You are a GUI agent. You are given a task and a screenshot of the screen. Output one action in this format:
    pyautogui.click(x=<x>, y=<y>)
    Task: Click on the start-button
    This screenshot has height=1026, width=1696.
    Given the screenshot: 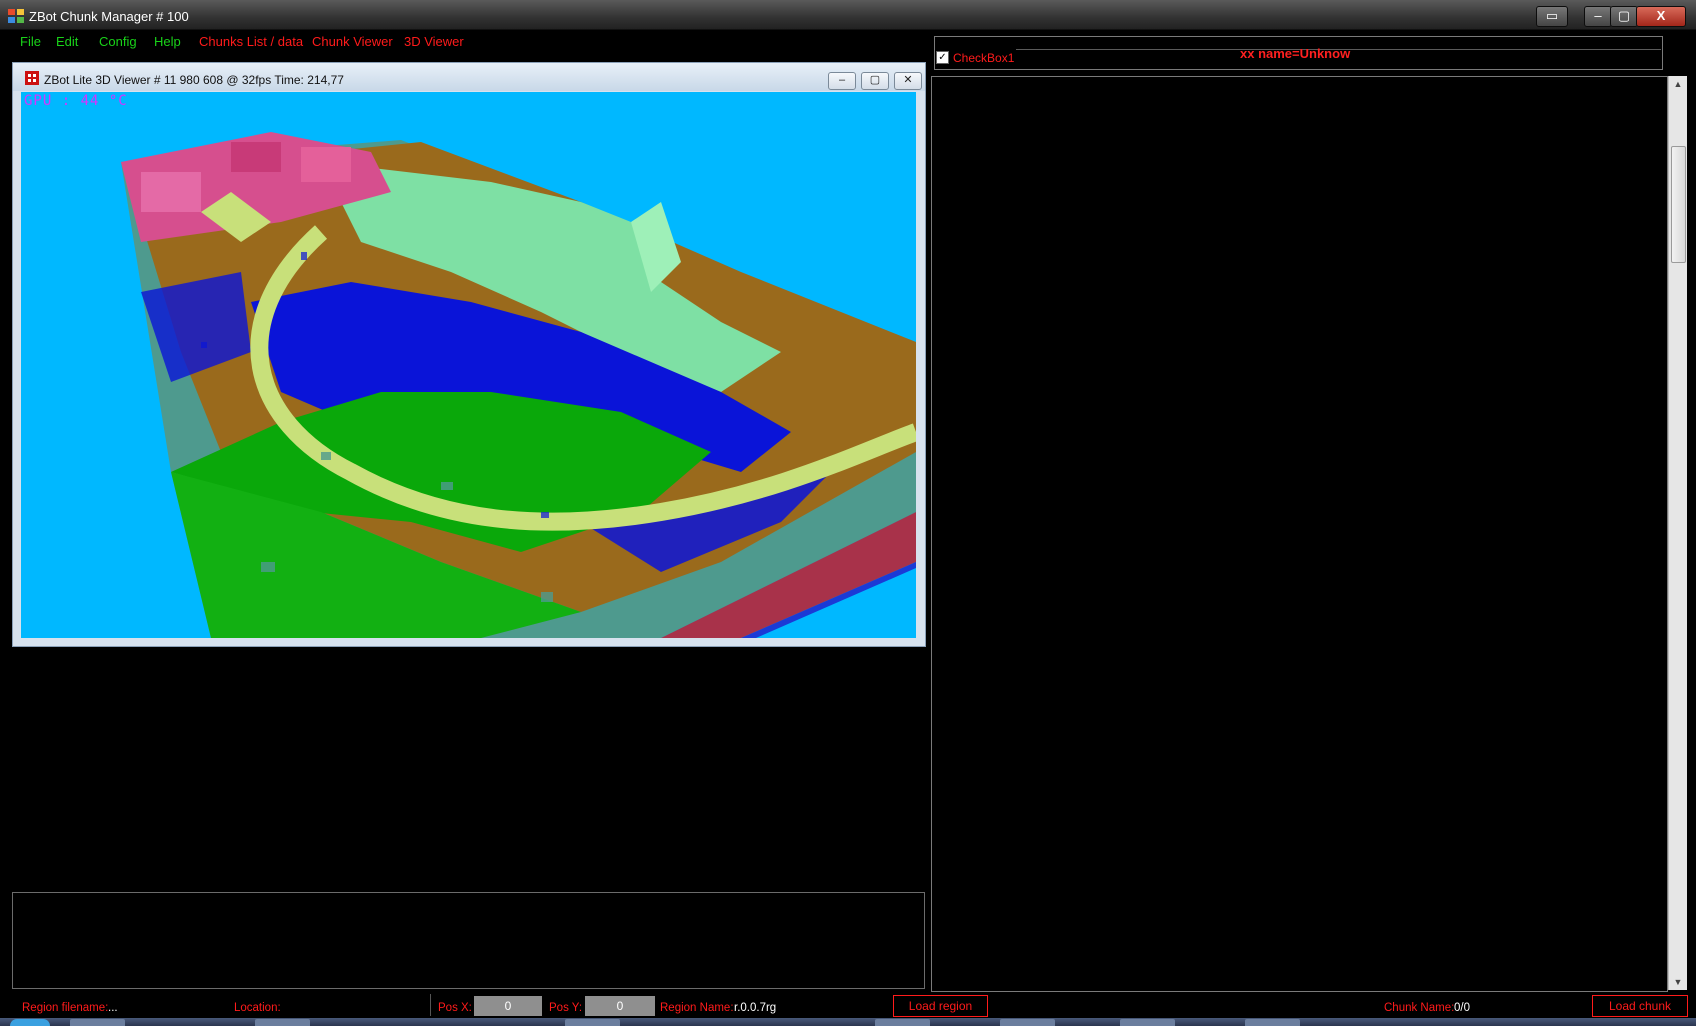 What is the action you would take?
    pyautogui.click(x=30, y=1022)
    